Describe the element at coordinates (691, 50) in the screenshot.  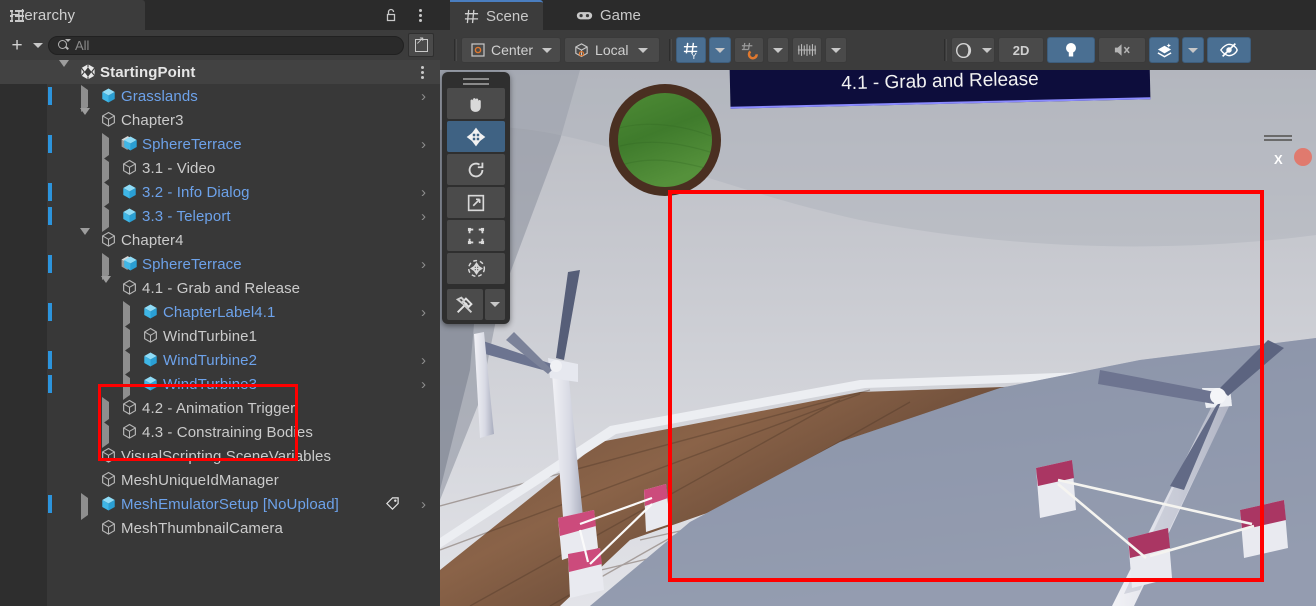
I see `grid-snapping-button: Y` at that location.